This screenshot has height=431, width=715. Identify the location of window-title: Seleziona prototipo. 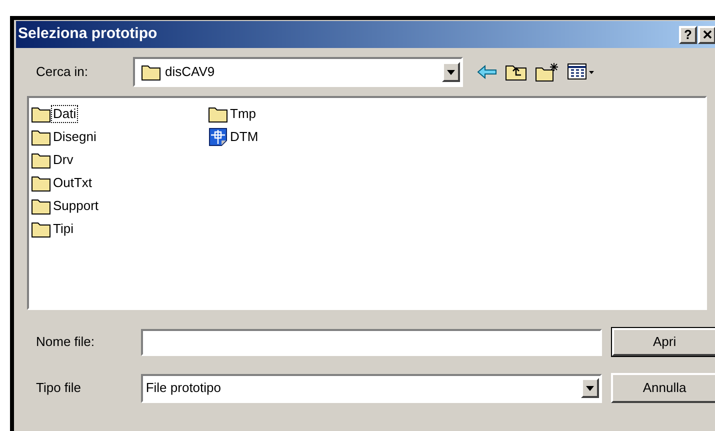
(88, 34).